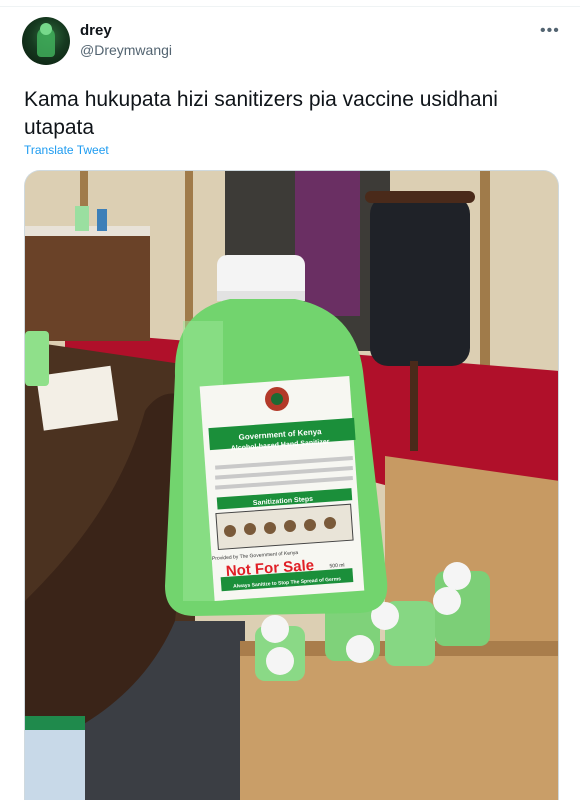 The width and height of the screenshot is (580, 800). I want to click on chair, so click(420, 281).